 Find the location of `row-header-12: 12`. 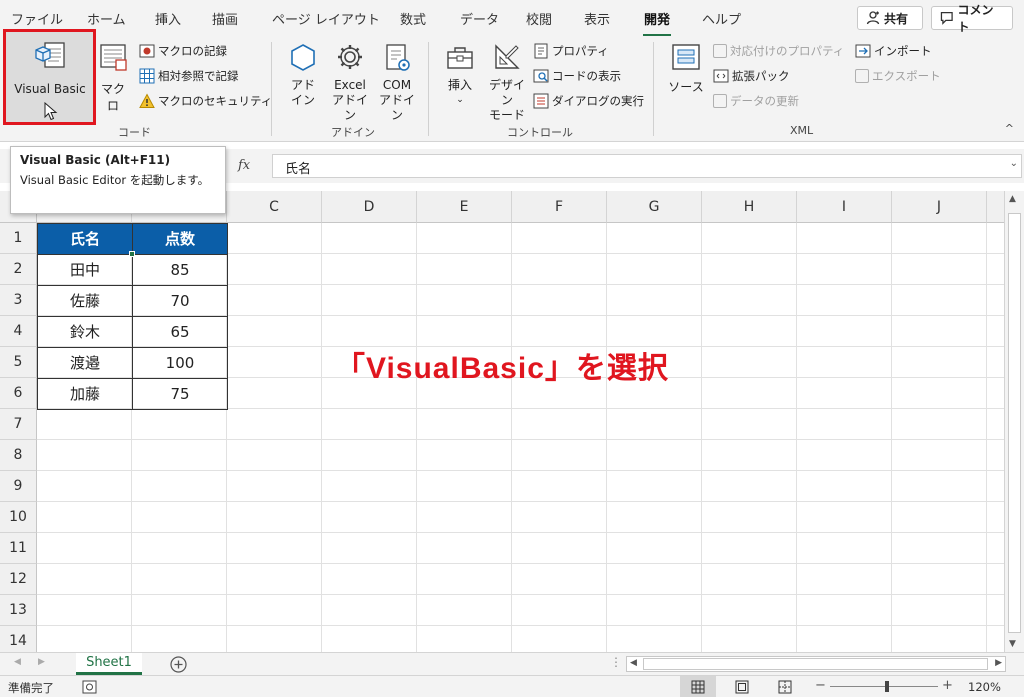

row-header-12: 12 is located at coordinates (18, 579).